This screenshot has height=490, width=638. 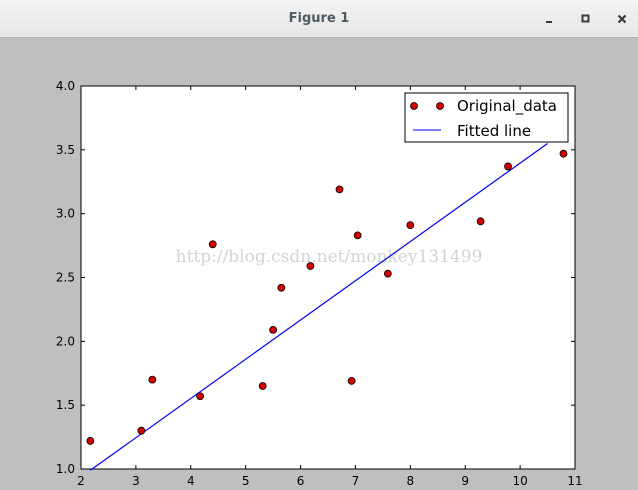 I want to click on x-tick-label: 6, so click(x=301, y=481).